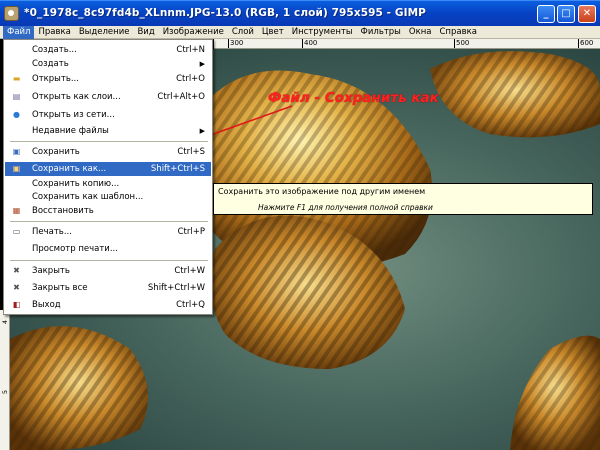  What do you see at coordinates (16, 151) in the screenshot?
I see `save-icon: ▣` at bounding box center [16, 151].